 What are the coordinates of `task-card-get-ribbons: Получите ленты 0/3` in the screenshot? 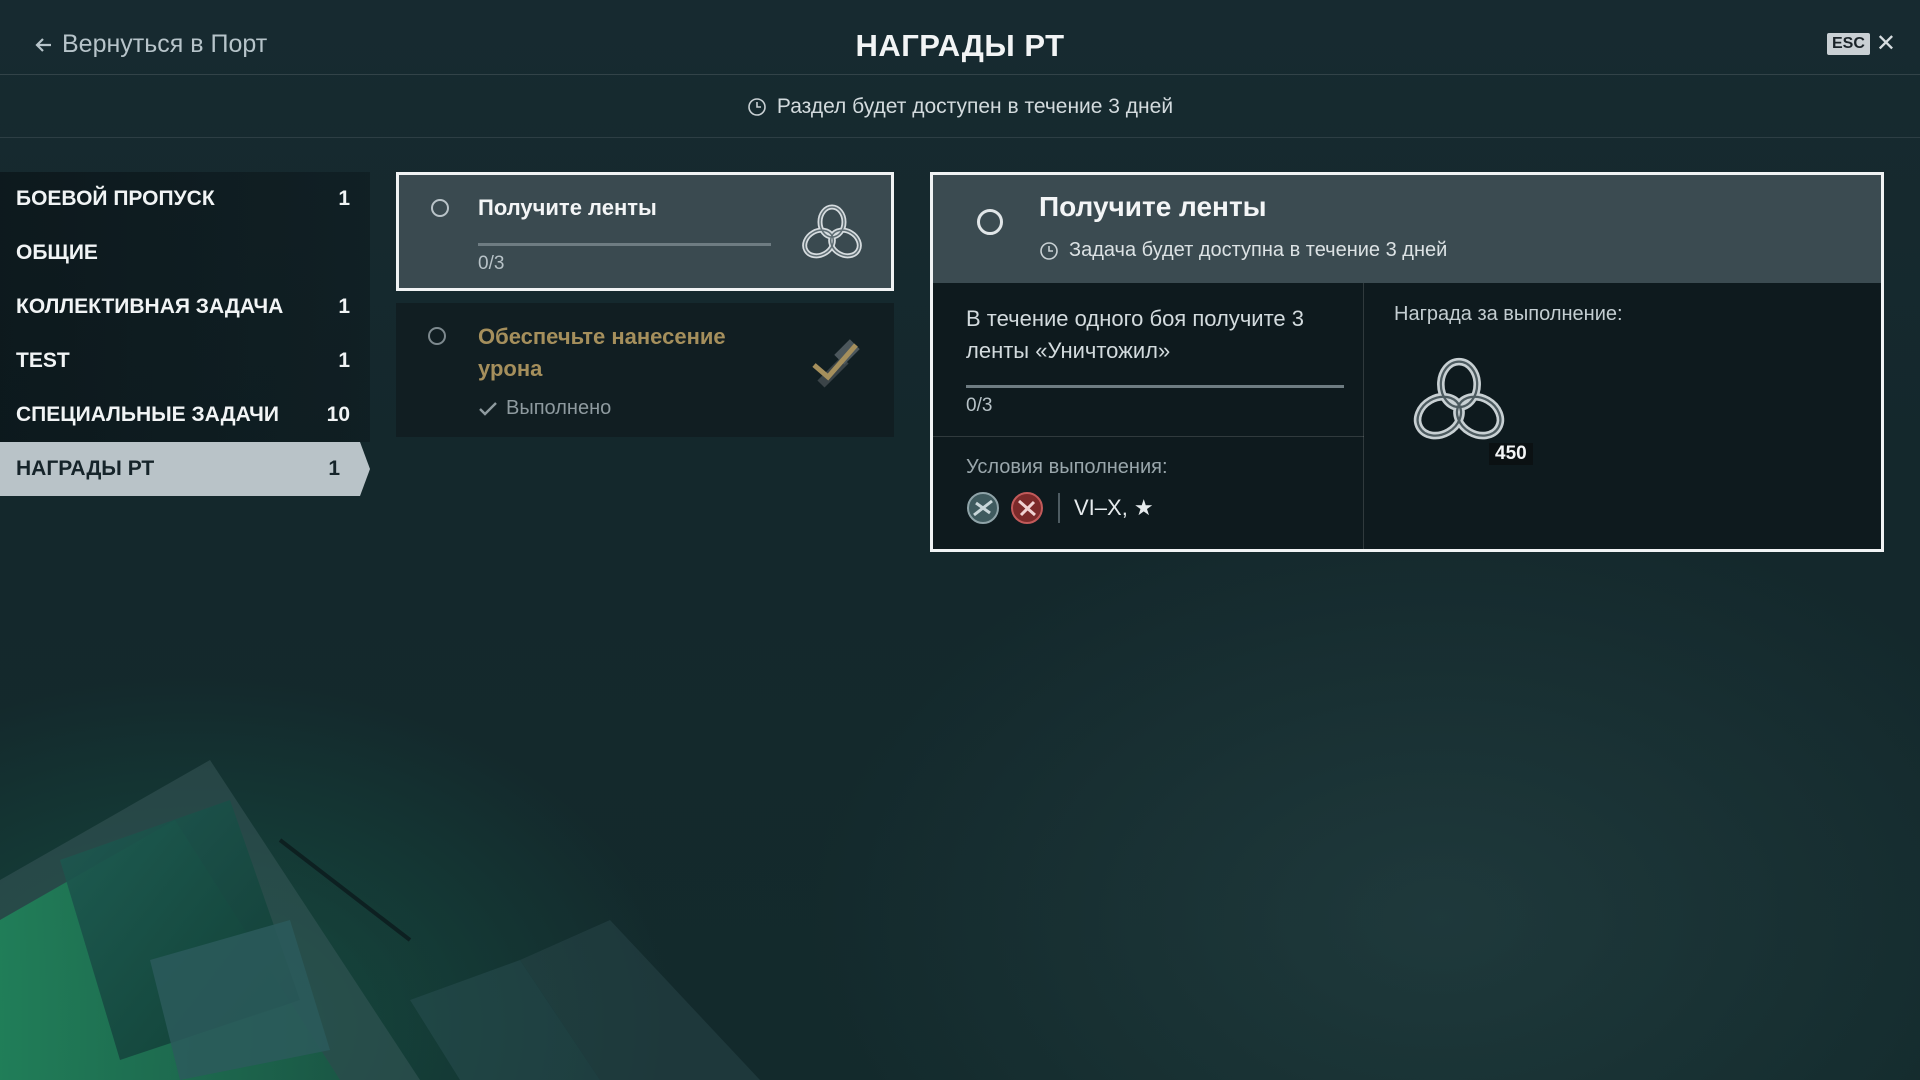 It's located at (645, 231).